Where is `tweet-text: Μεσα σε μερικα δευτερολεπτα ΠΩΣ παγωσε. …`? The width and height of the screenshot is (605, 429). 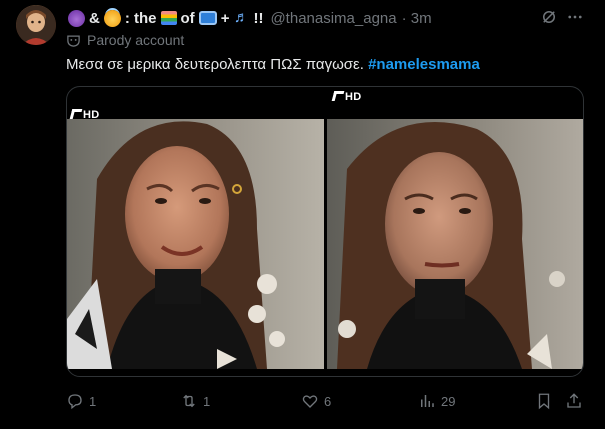
tweet-text: Μεσα σε μερικα δευτερολεπτα ΠΩΣ παγωσε. … is located at coordinates (273, 64).